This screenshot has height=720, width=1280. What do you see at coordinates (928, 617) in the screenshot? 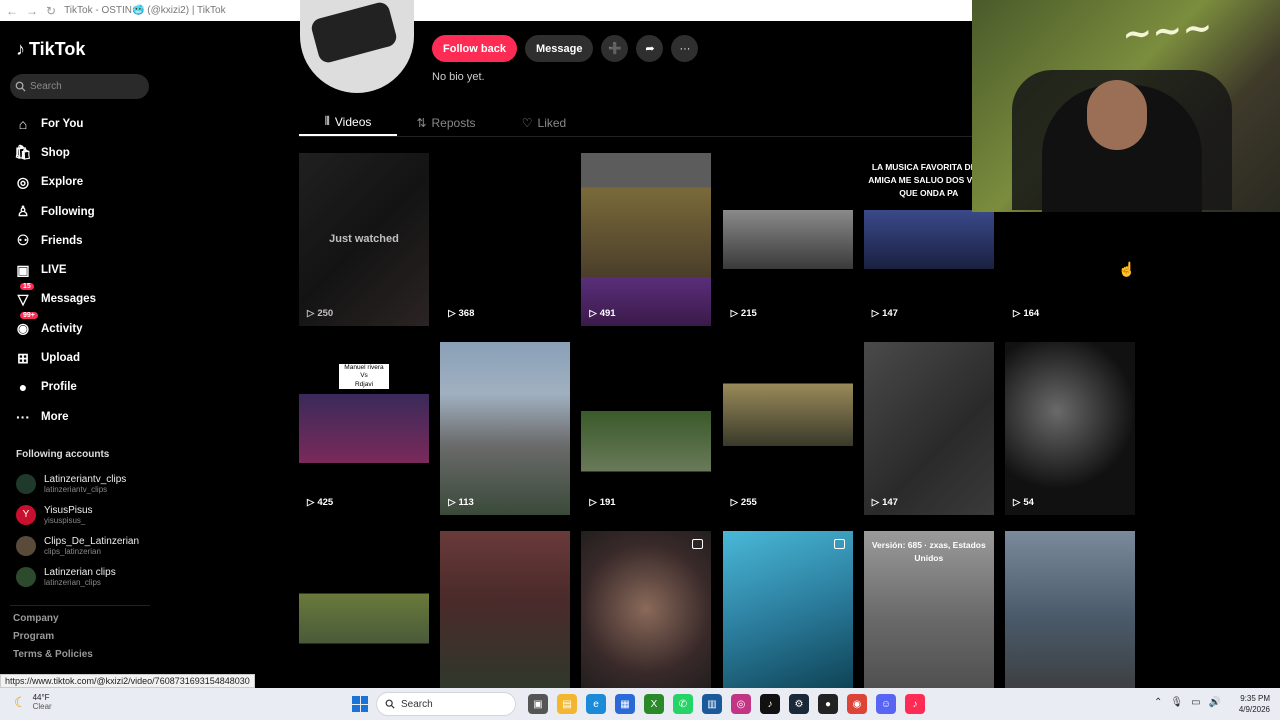
I see `video-thumbnail: Versión: 685 · zxas, Estados Unidos` at bounding box center [928, 617].